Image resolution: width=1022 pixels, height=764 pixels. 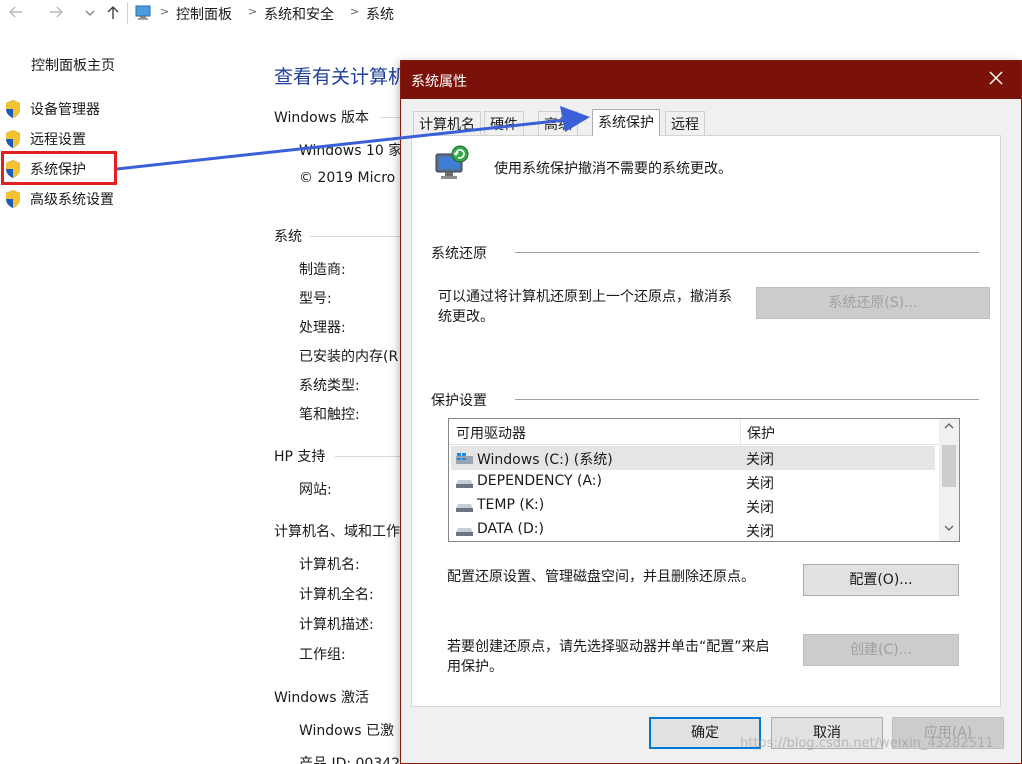 What do you see at coordinates (321, 698) in the screenshot?
I see `section-windows-activation: Windows 激活` at bounding box center [321, 698].